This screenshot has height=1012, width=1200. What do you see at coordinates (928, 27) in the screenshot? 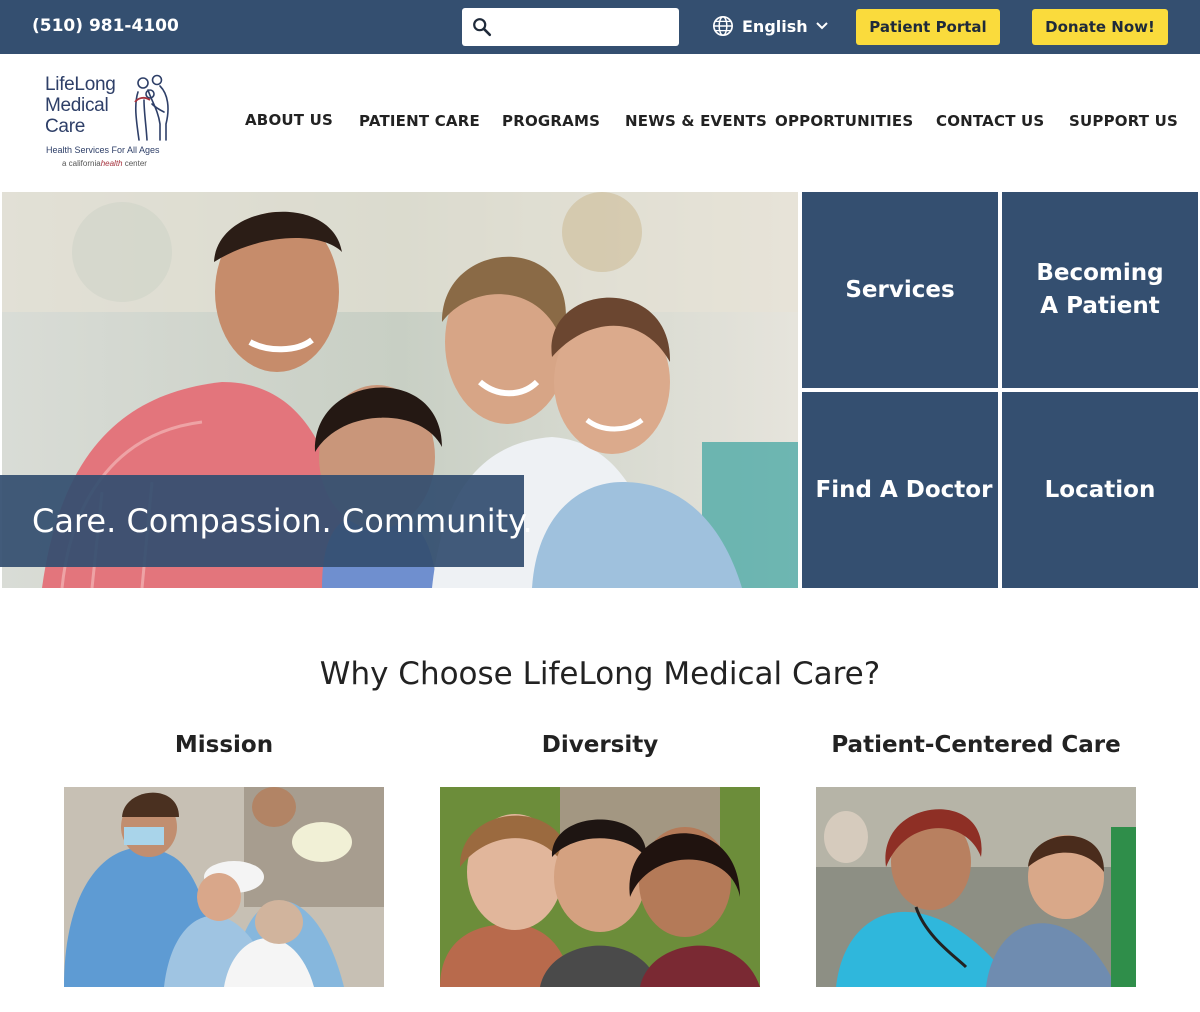
I see `patient-portal-button: Patient Portal` at bounding box center [928, 27].